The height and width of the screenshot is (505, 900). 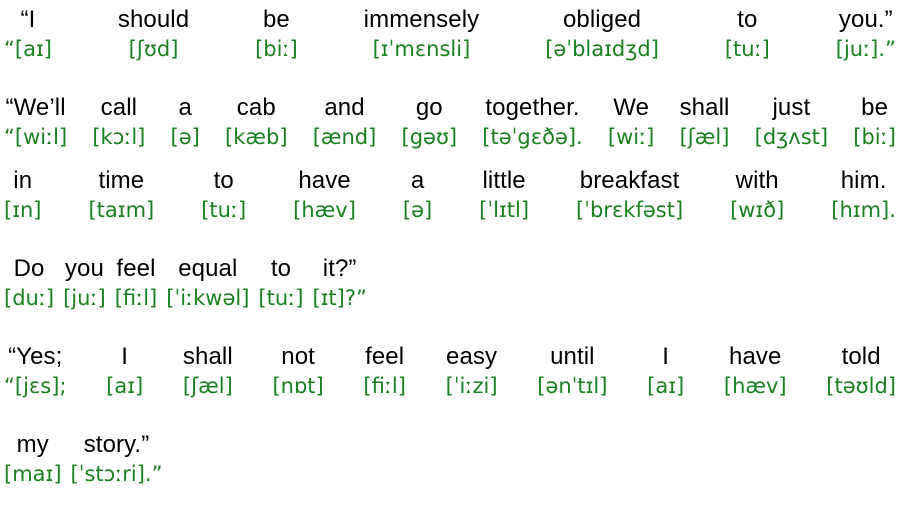 I want to click on word-pair: I [aɪ], so click(x=665, y=371).